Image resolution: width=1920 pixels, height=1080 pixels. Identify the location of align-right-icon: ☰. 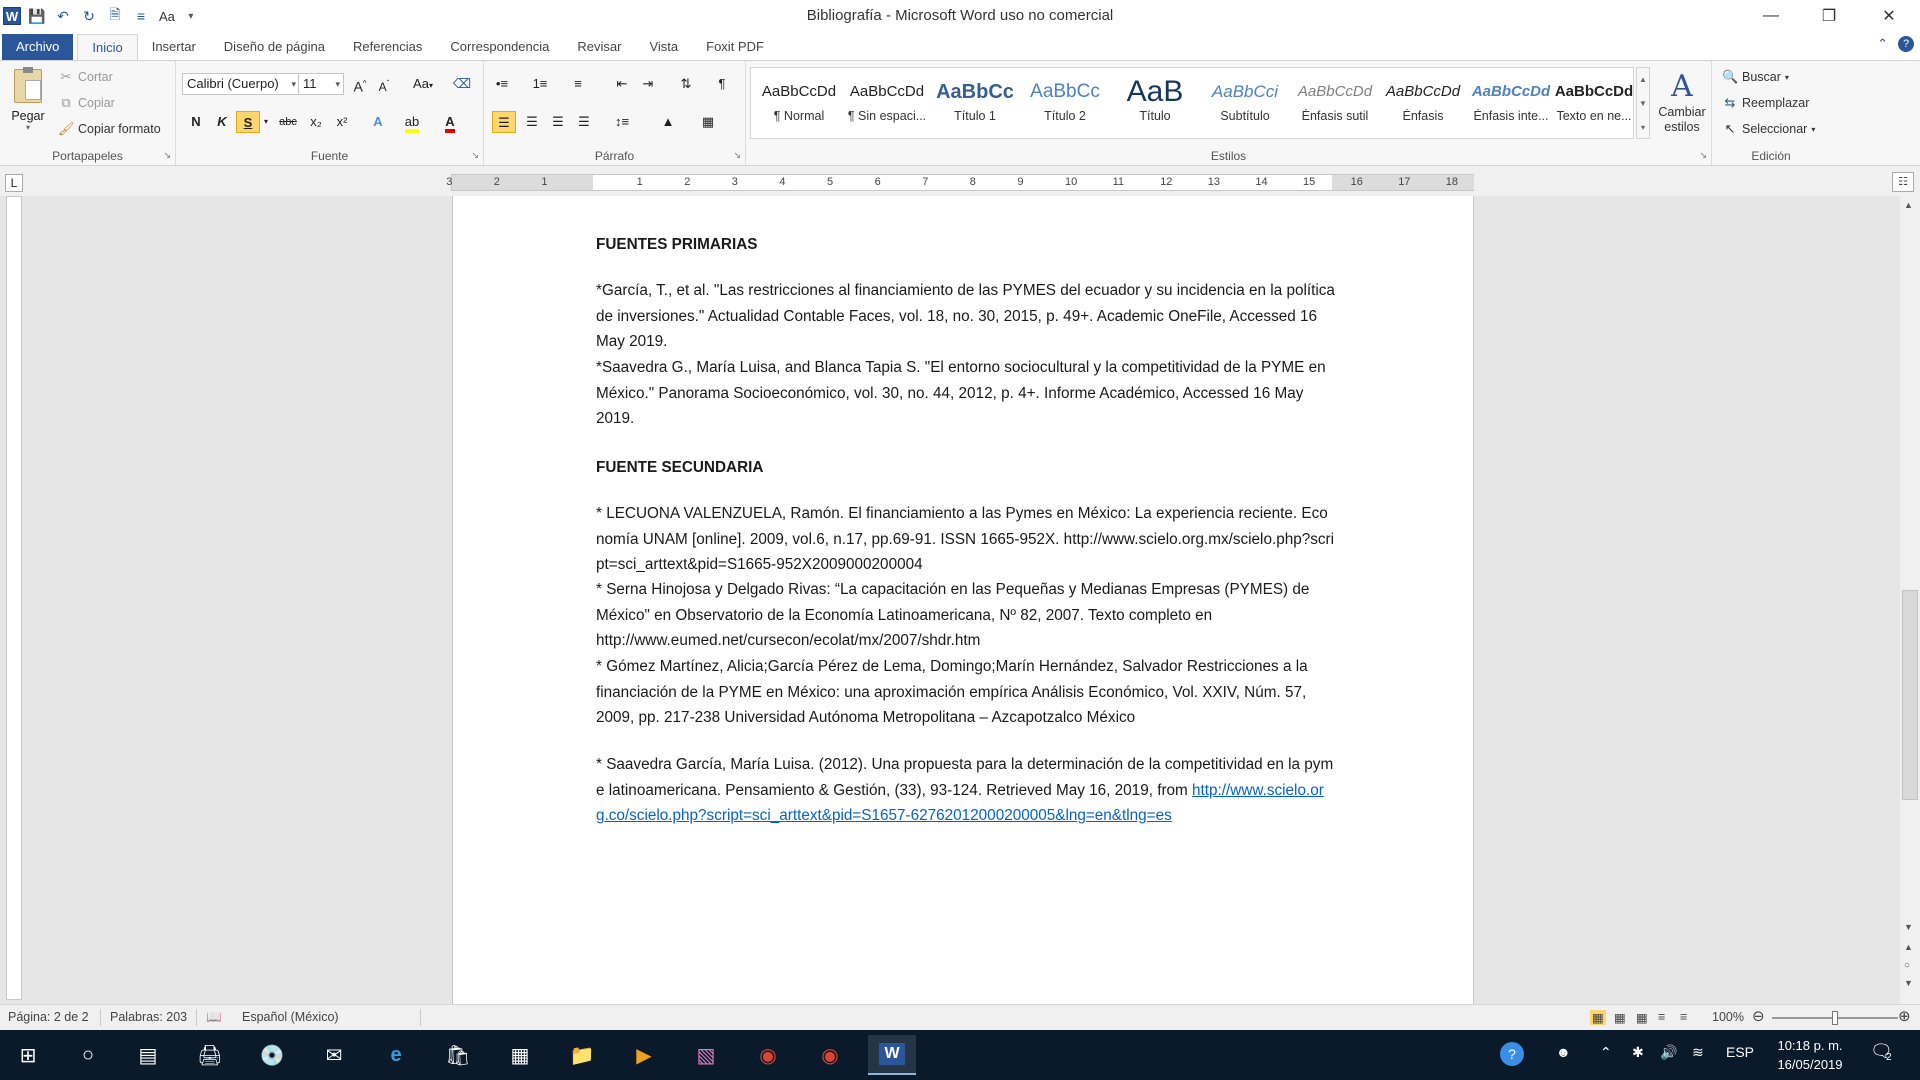
(558, 122).